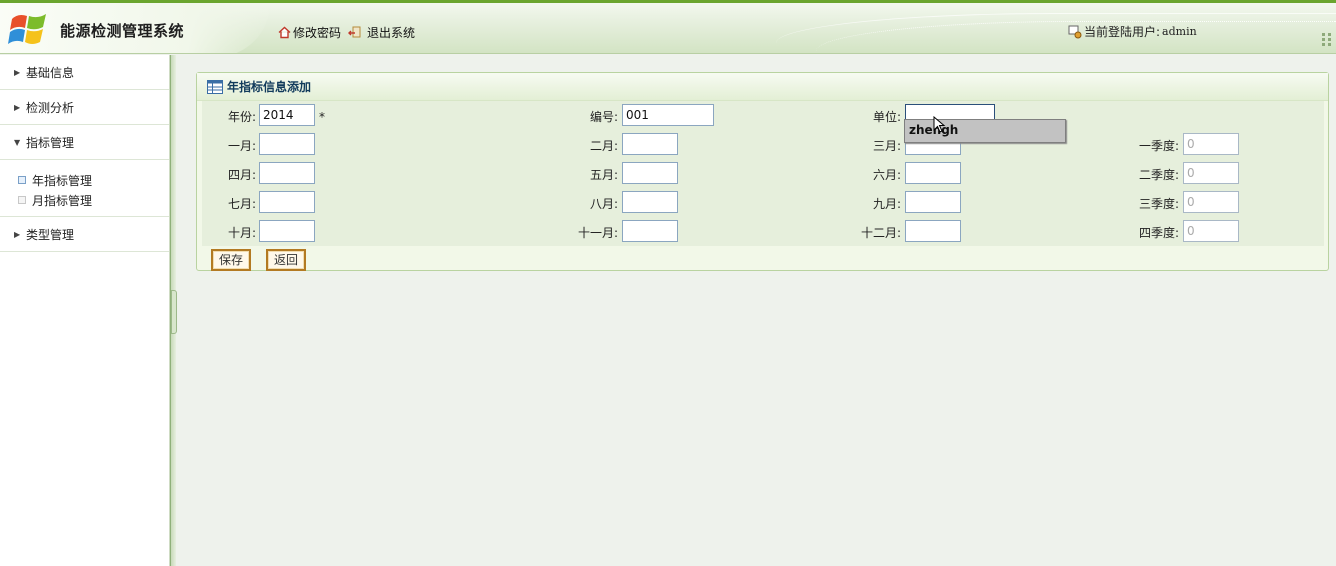 This screenshot has width=1336, height=566. What do you see at coordinates (1158, 204) in the screenshot?
I see `quarter-3-label: 三季度:` at bounding box center [1158, 204].